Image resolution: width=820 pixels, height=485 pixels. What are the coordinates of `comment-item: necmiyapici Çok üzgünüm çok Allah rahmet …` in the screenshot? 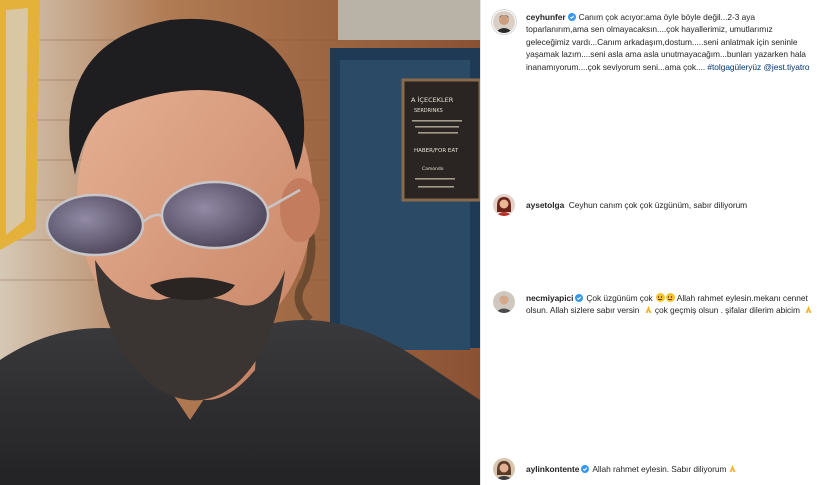 It's located at (654, 304).